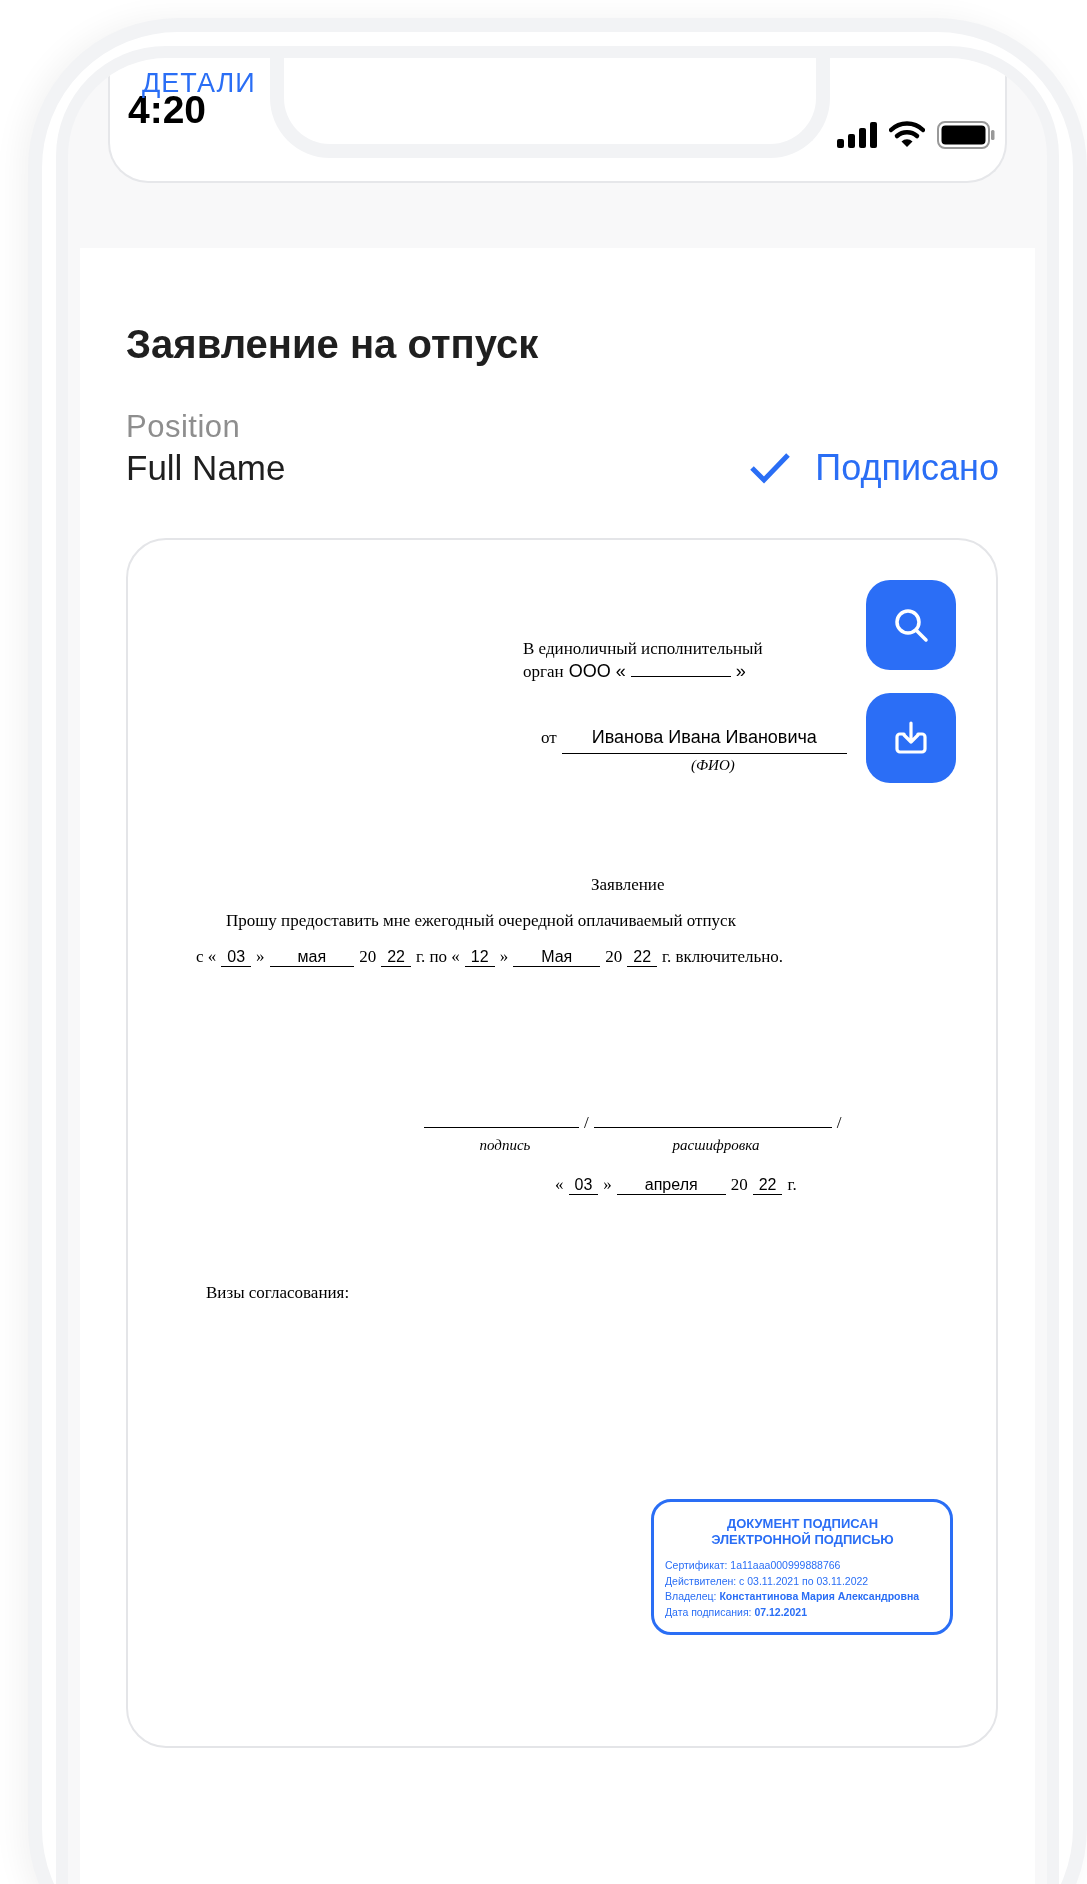 Image resolution: width=1087 pixels, height=1884 pixels. What do you see at coordinates (802, 1540) in the screenshot?
I see `stamp-title: ЭЛЕКТРОННОЙ ПОДПИСЬЮ` at bounding box center [802, 1540].